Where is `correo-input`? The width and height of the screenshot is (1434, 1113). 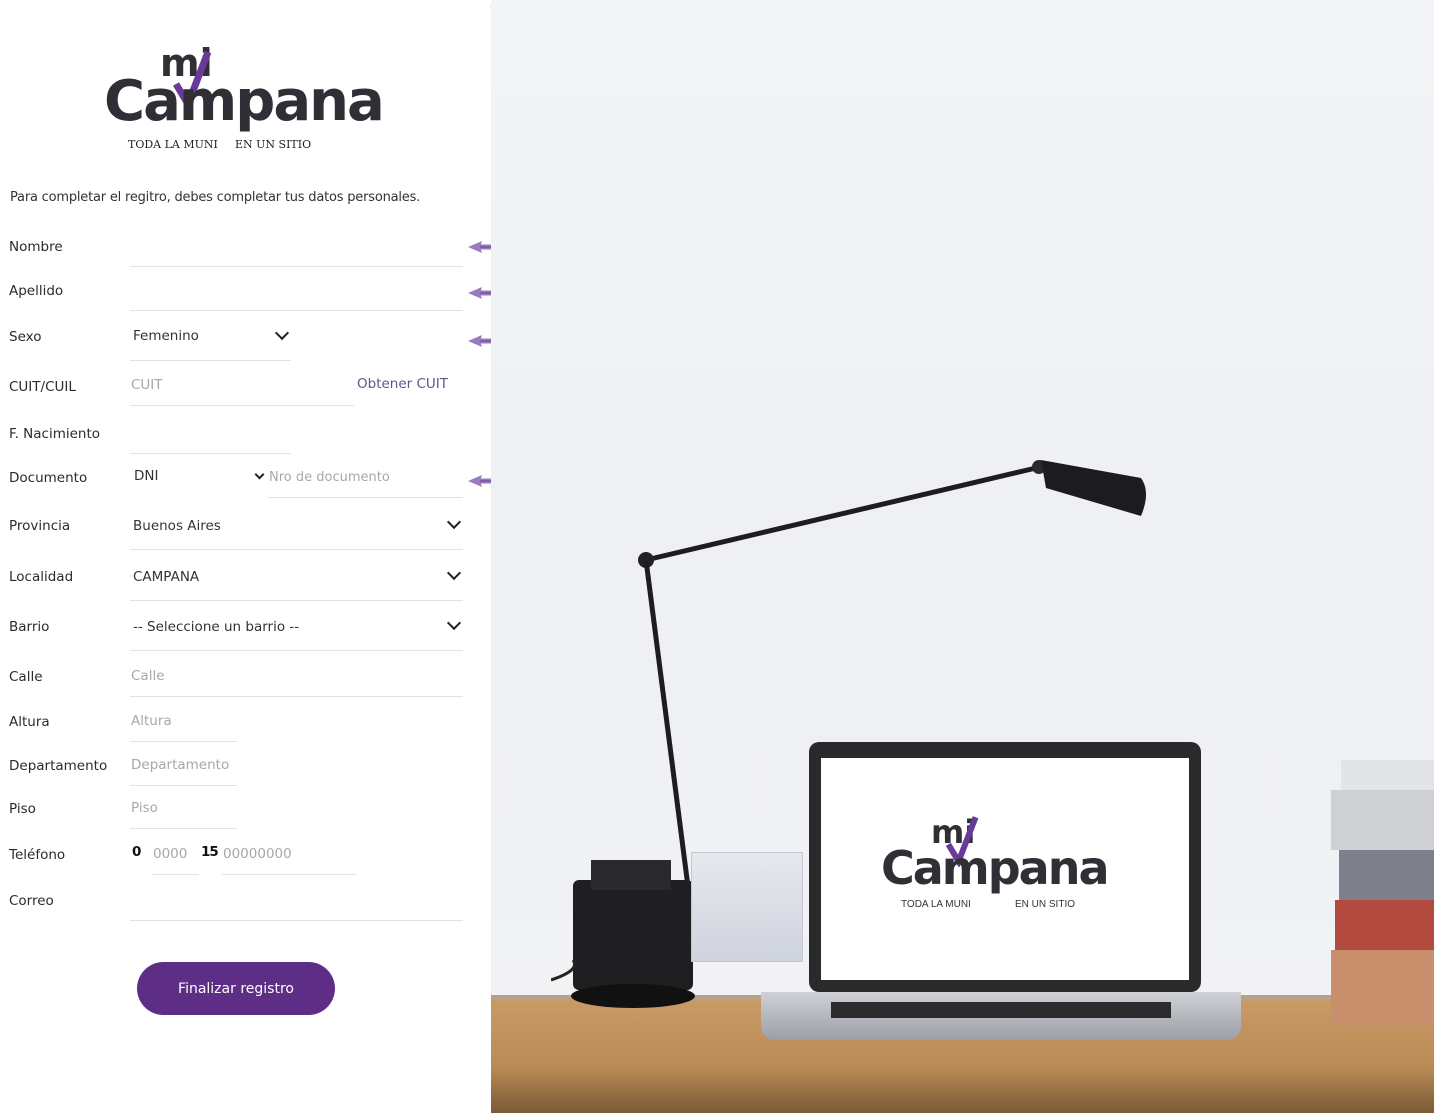 correo-input is located at coordinates (296, 905).